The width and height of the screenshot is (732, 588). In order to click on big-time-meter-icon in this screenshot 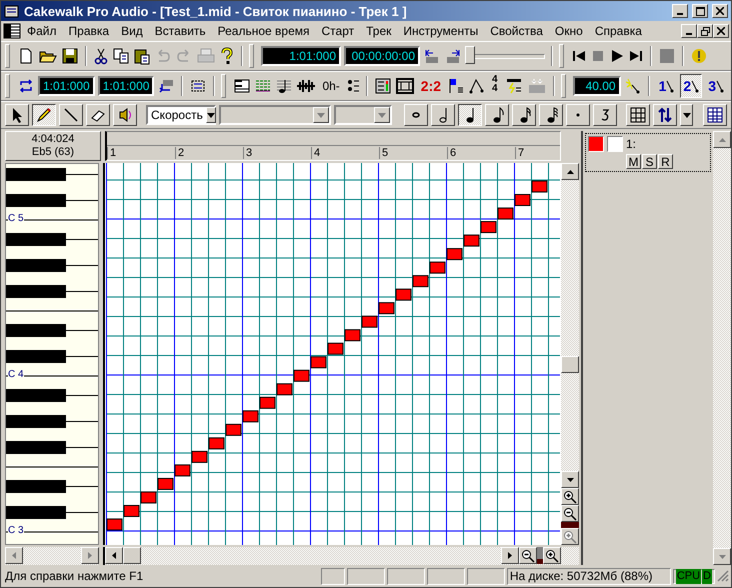, I will do `click(383, 86)`.